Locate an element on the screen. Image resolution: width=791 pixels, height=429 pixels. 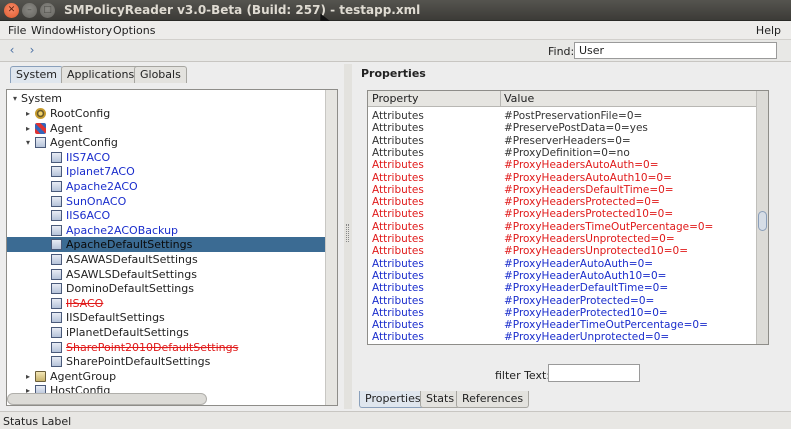
value-cell: #ProxyHeadersProtected10=0= is located at coordinates (589, 214).